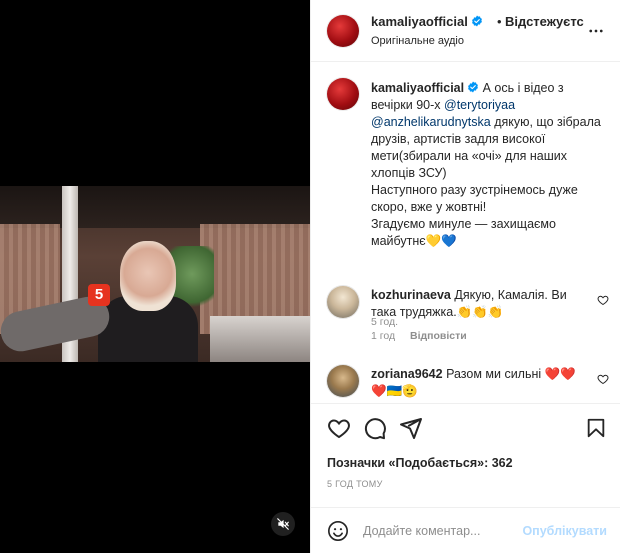  I want to click on video-scene-person-head, so click(148, 276).